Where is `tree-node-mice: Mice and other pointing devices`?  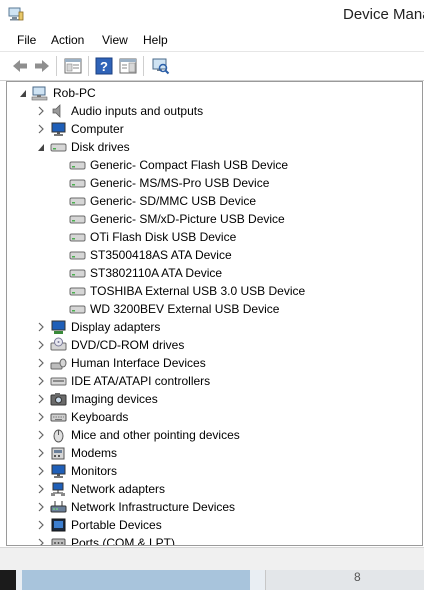 tree-node-mice: Mice and other pointing devices is located at coordinates (214, 435).